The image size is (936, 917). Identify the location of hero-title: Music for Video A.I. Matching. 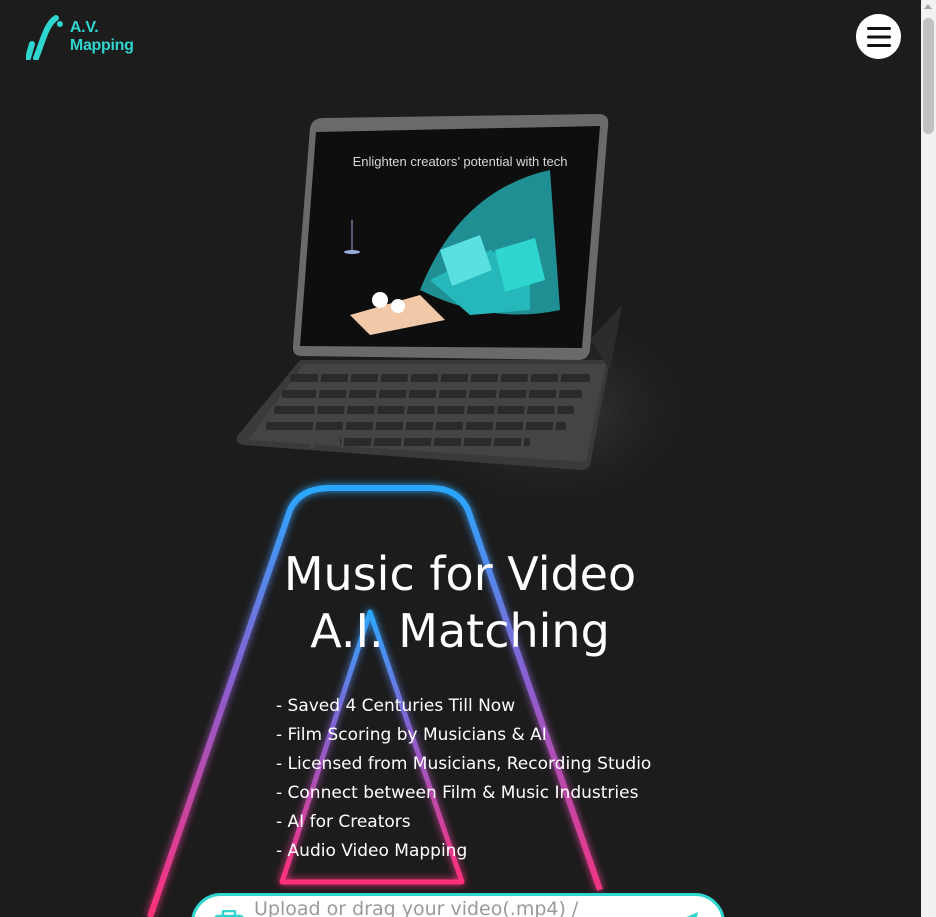
(460, 603).